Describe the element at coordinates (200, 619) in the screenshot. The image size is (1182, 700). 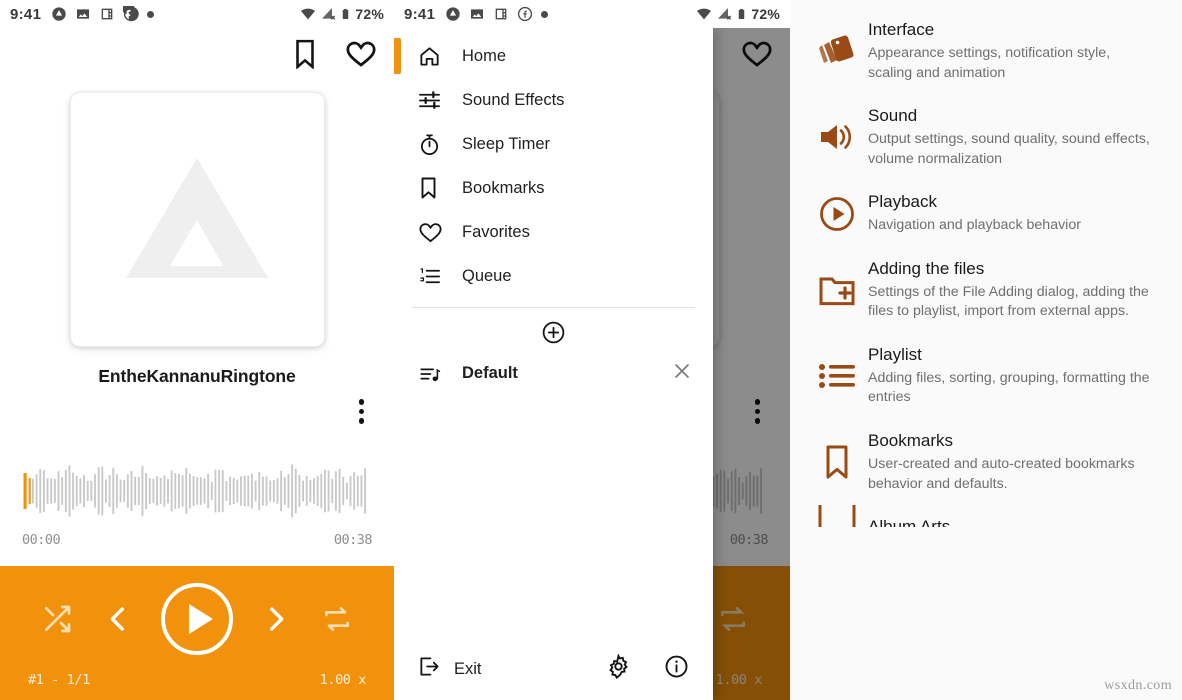
I see `play-triangle` at that location.